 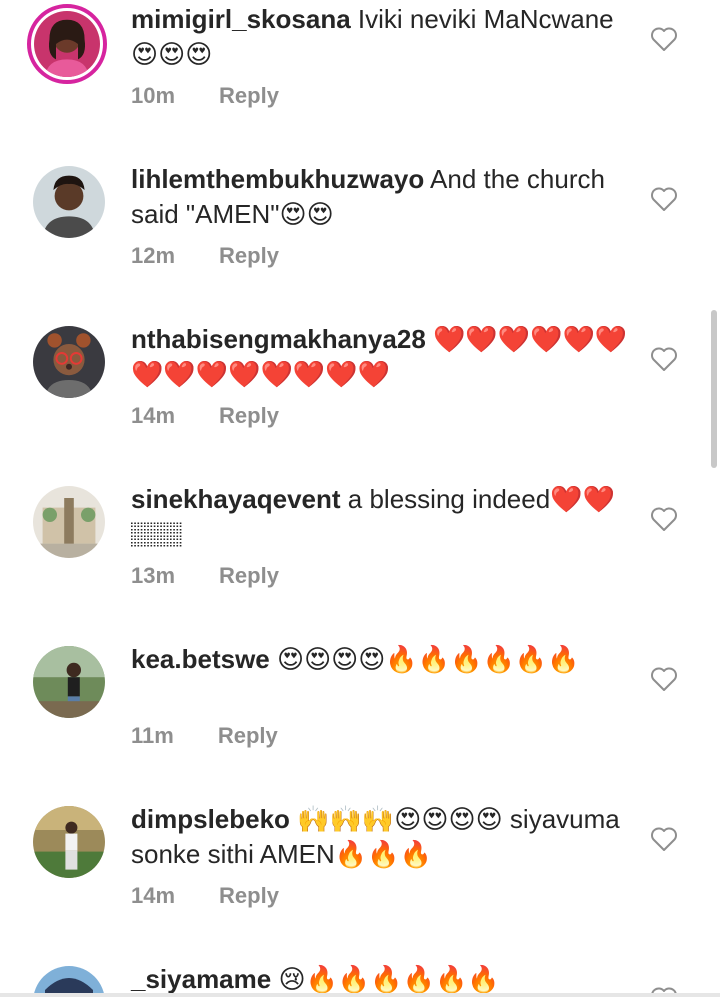 I want to click on comment-meta: 13m Reply, so click(x=205, y=576).